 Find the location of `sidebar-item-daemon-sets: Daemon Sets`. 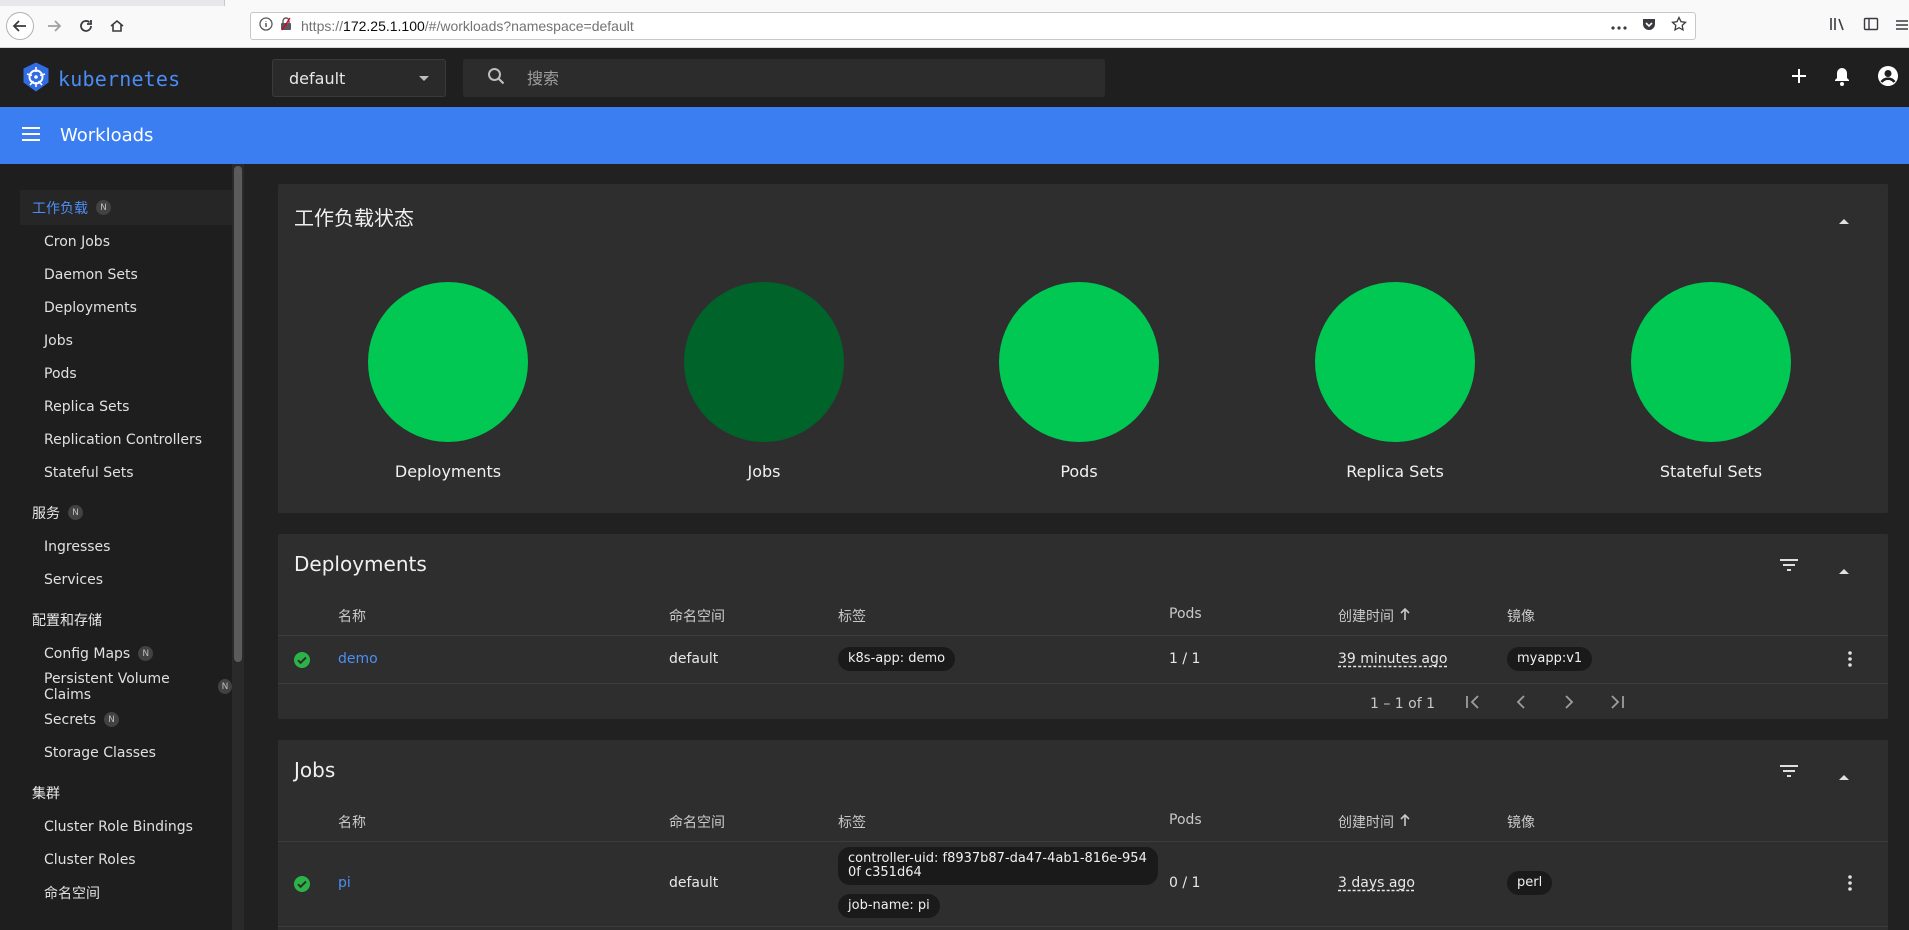

sidebar-item-daemon-sets: Daemon Sets is located at coordinates (126, 274).